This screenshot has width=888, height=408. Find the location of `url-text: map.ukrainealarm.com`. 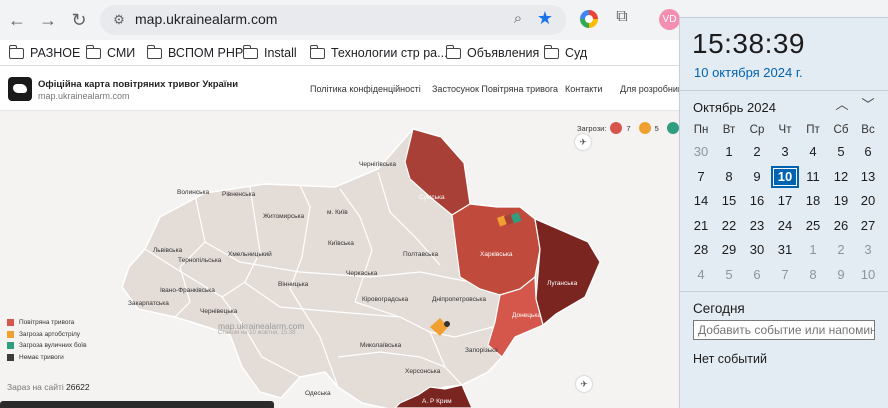

url-text: map.ukrainealarm.com is located at coordinates (206, 19).